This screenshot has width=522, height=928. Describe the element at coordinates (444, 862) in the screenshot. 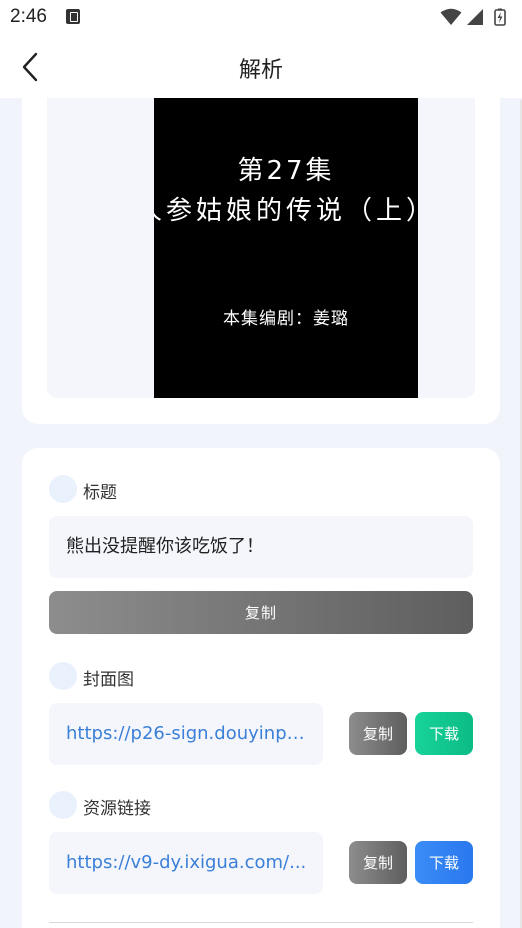

I see `download-resource-button: 下载` at that location.